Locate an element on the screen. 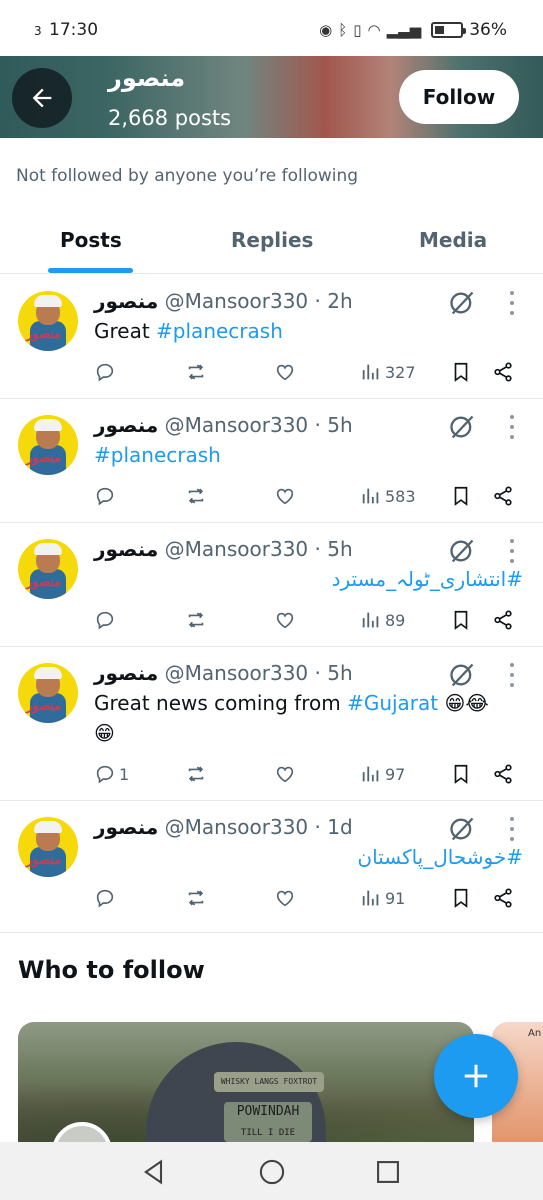 The height and width of the screenshot is (1200, 543). post-text: #انتشاری_ٹولہ_مسترد is located at coordinates (427, 579).